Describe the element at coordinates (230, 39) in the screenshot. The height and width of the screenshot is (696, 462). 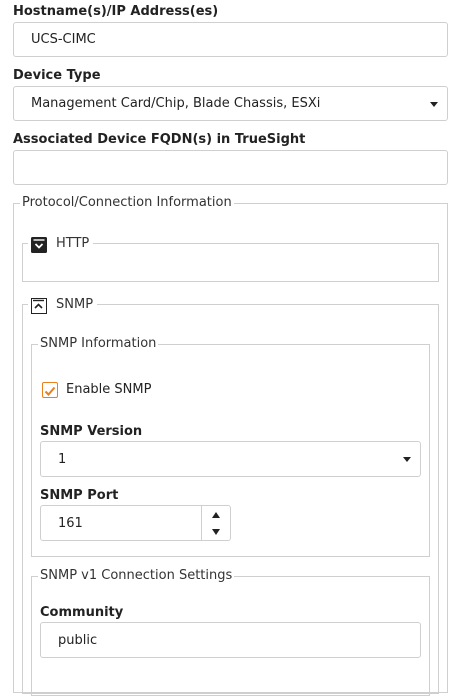
I see `hostname-input: UCS-CIMC` at that location.